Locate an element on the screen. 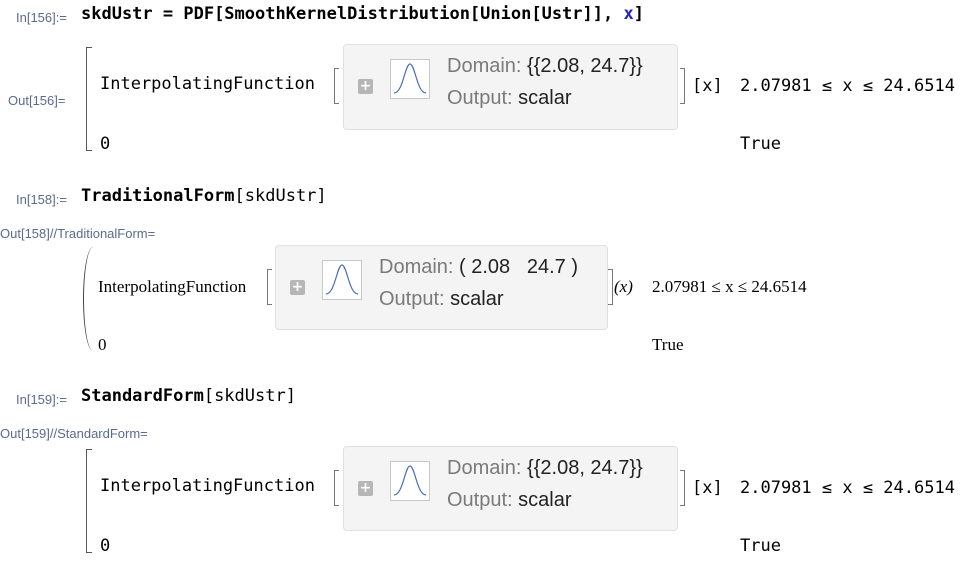 The width and height of the screenshot is (980, 569). input-label-159: In[159]:= is located at coordinates (41, 399).